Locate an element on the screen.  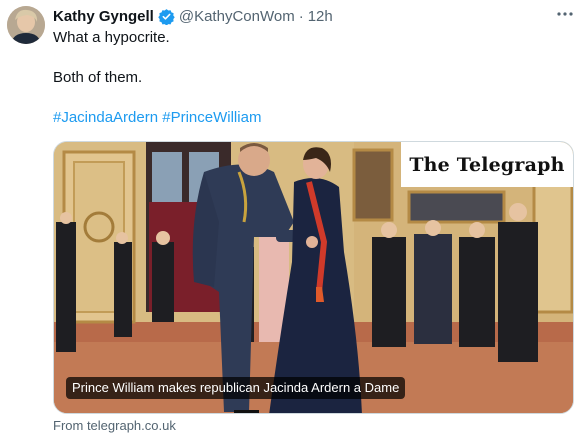
hashtag-list: #JacindaArdern #PrinceWilliam is located at coordinates (157, 118).